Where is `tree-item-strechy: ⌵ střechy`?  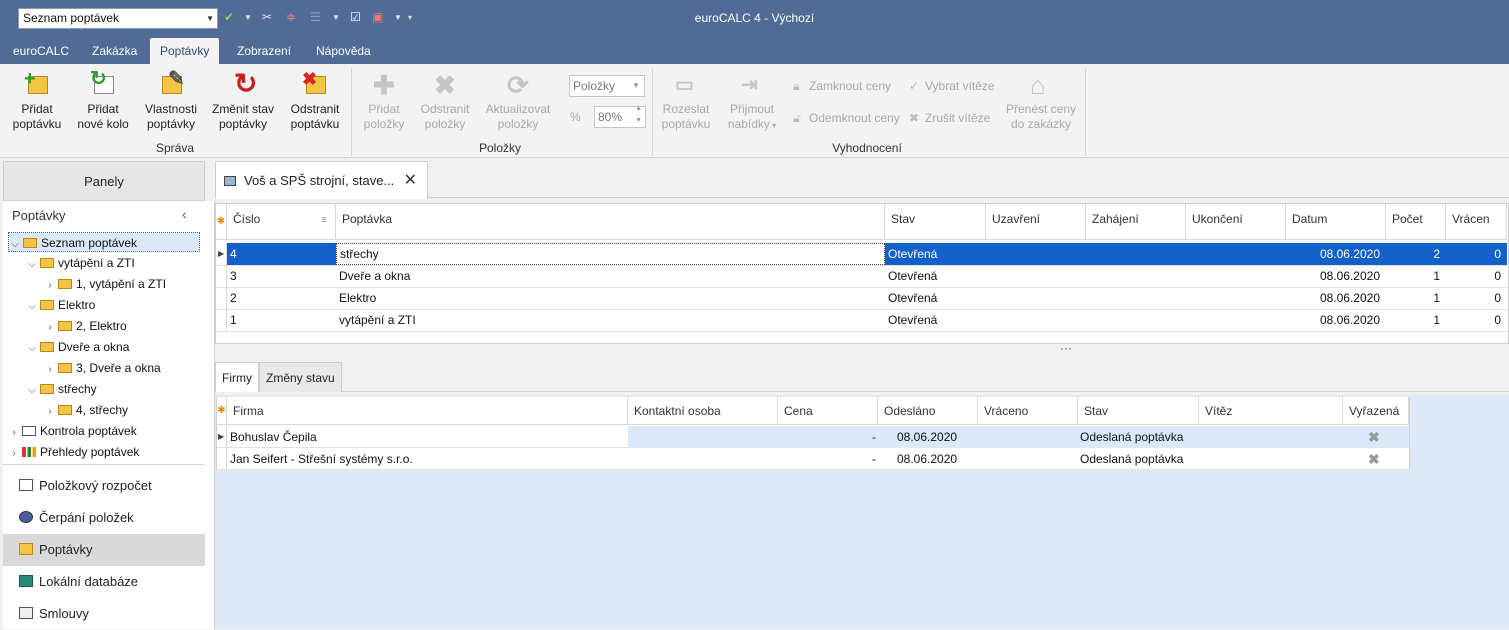 tree-item-strechy: ⌵ střechy is located at coordinates (61, 390).